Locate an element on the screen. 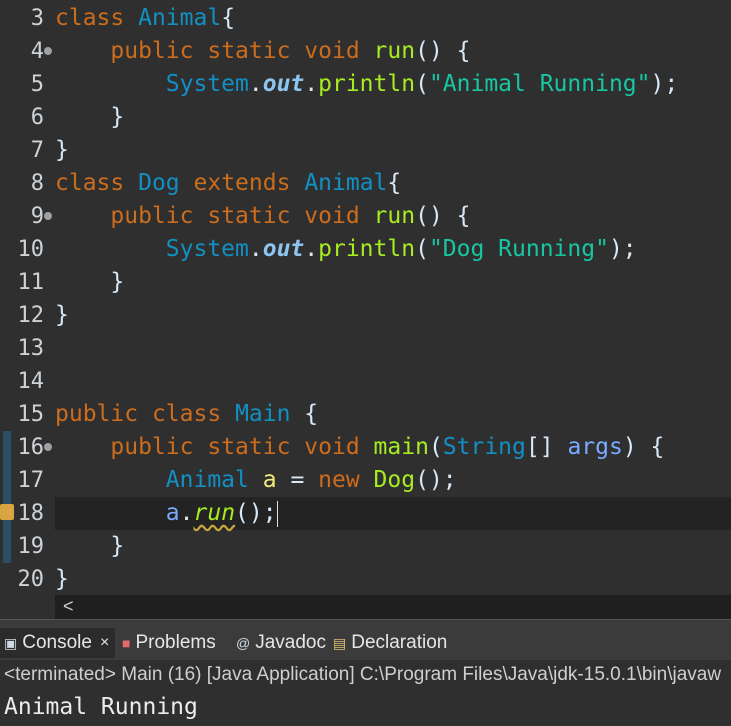  gutter-spacer is located at coordinates (27, 607).